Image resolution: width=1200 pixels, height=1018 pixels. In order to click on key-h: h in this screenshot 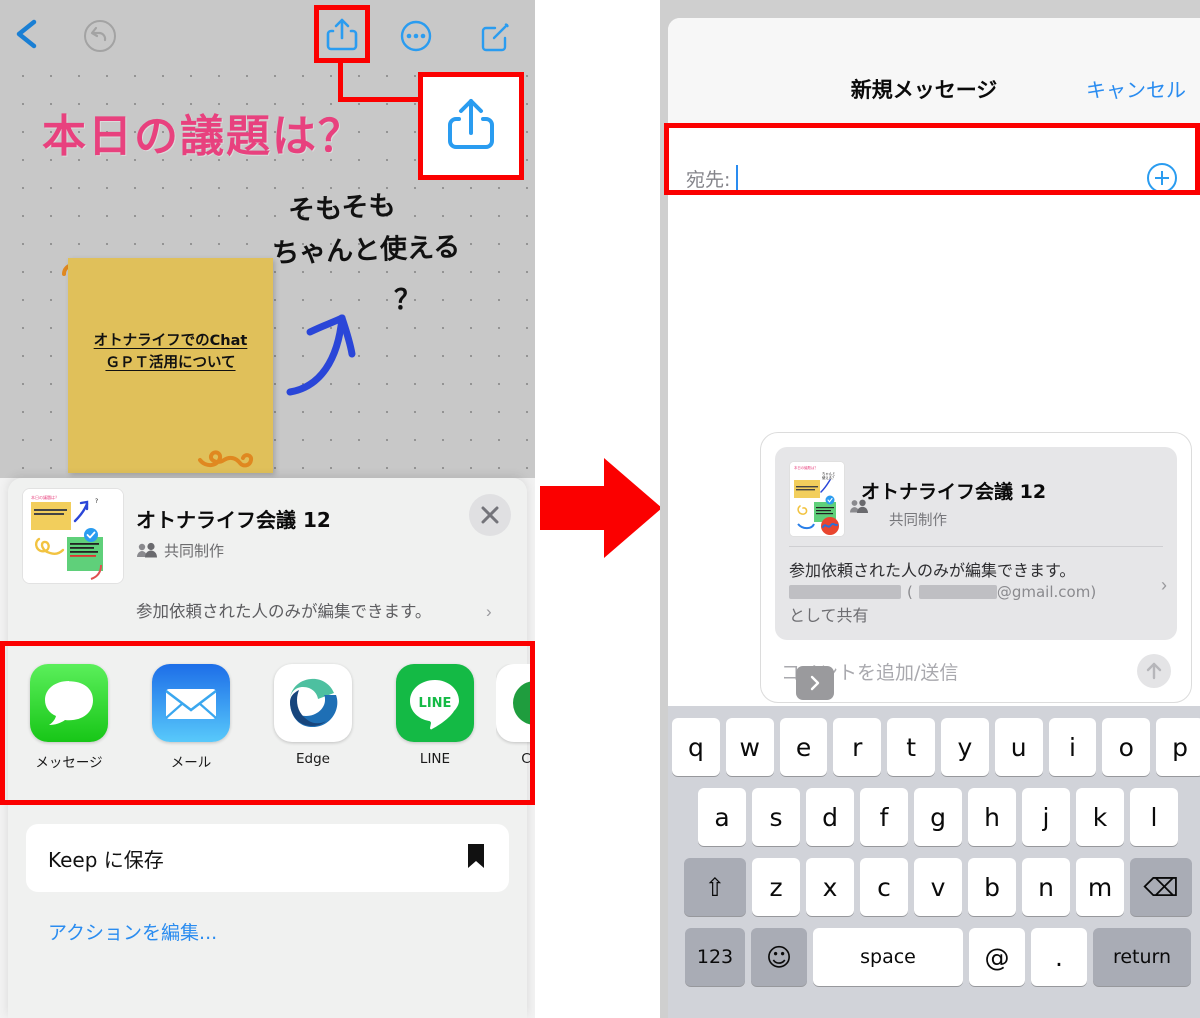, I will do `click(992, 817)`.